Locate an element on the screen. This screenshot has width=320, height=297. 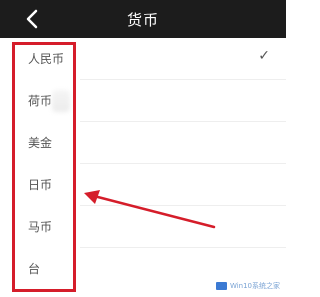
watermark-logo-icon is located at coordinates (221, 286).